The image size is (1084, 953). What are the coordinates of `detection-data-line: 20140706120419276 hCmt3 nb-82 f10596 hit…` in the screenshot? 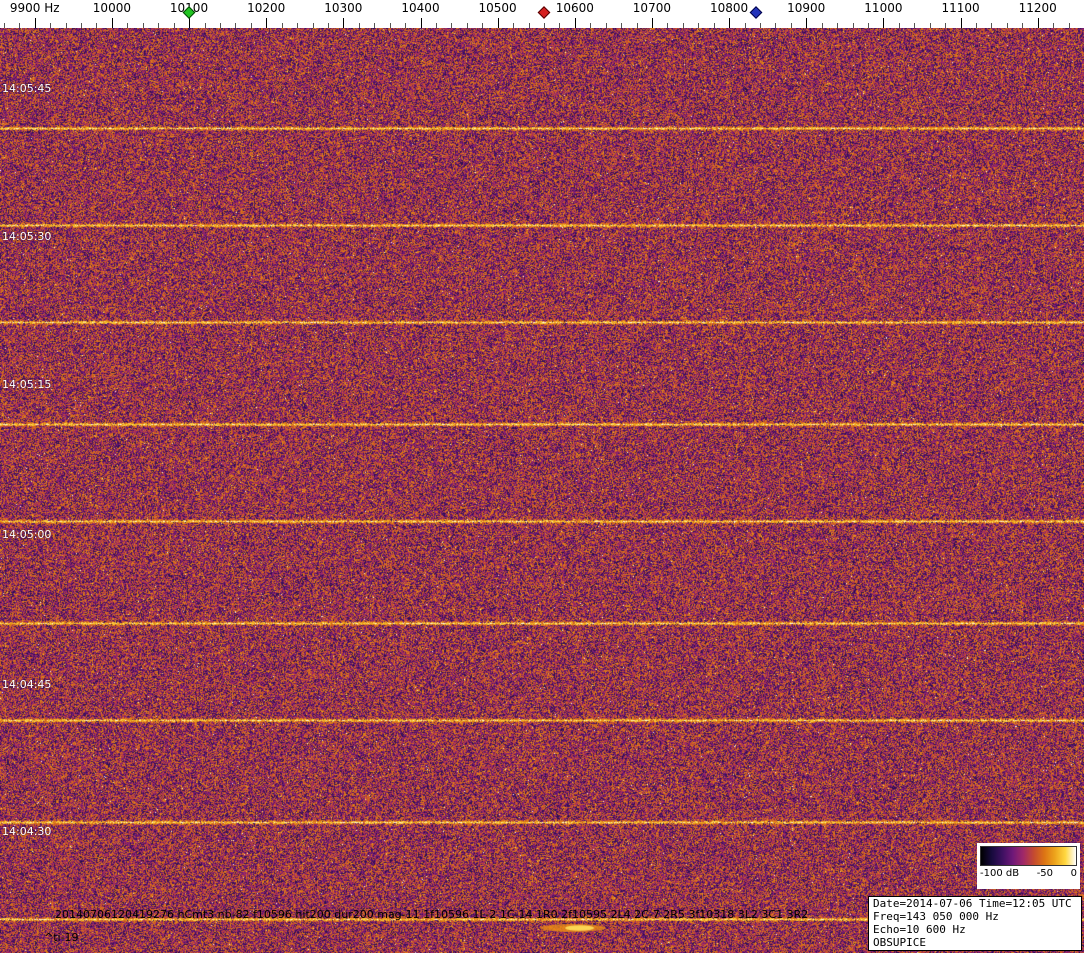 It's located at (432, 914).